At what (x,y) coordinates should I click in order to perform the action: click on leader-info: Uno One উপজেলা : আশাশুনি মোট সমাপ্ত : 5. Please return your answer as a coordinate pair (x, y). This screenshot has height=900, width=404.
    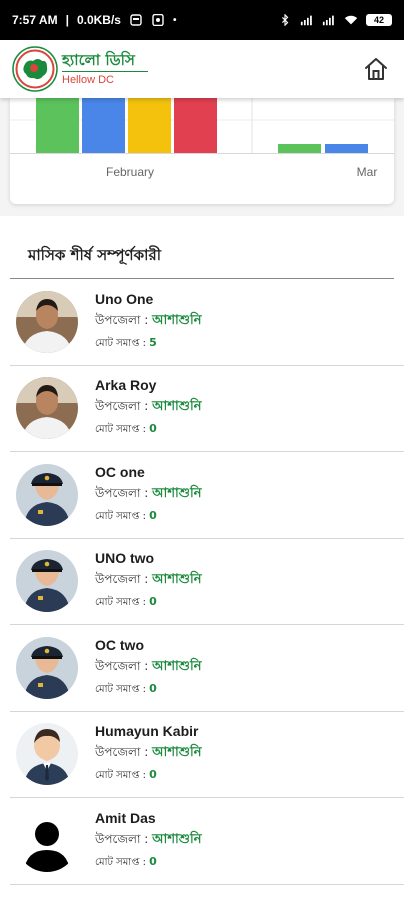
    Looking at the image, I should click on (148, 322).